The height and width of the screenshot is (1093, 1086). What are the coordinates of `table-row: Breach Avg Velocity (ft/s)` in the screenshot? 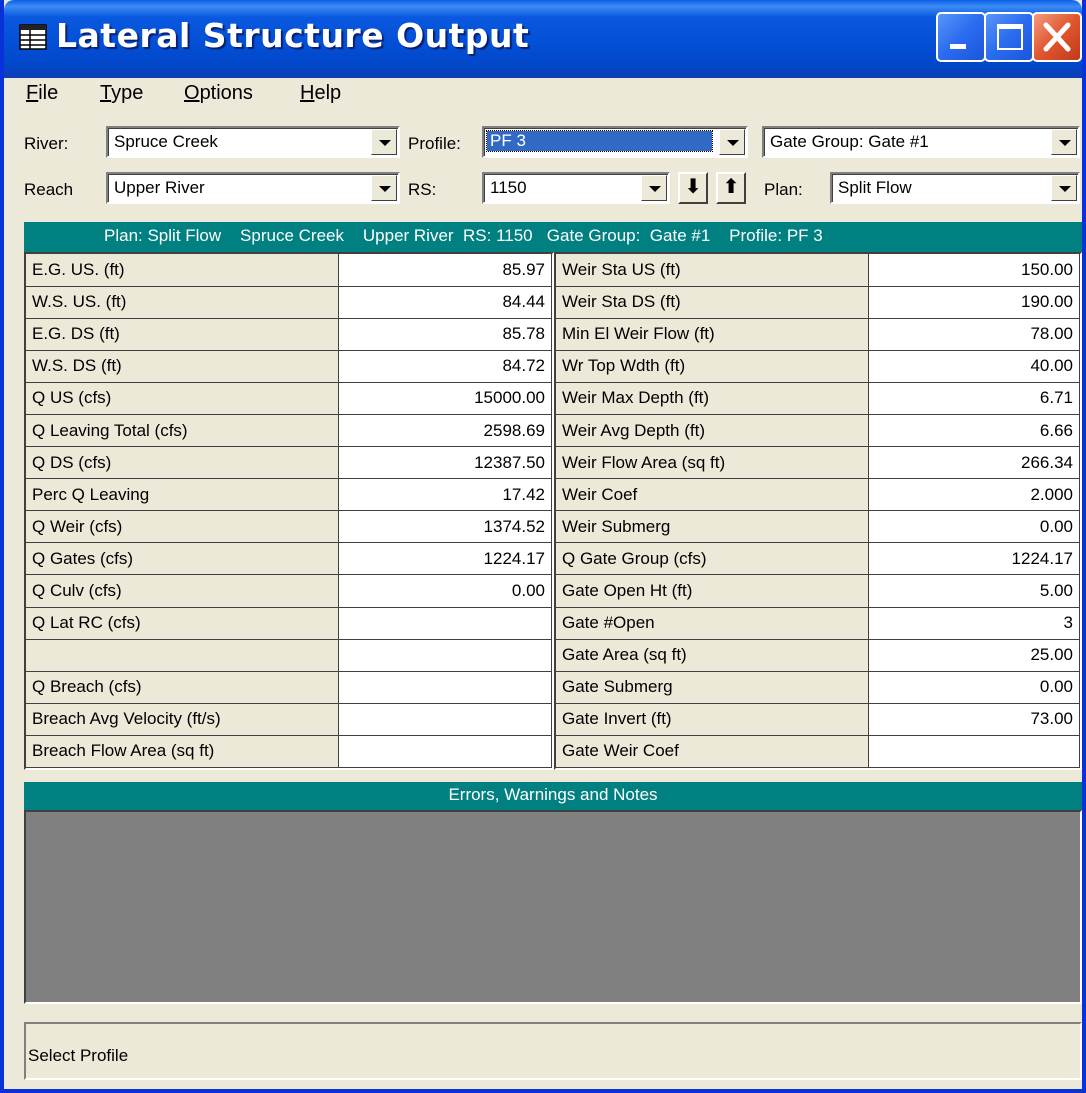 It's located at (289, 719).